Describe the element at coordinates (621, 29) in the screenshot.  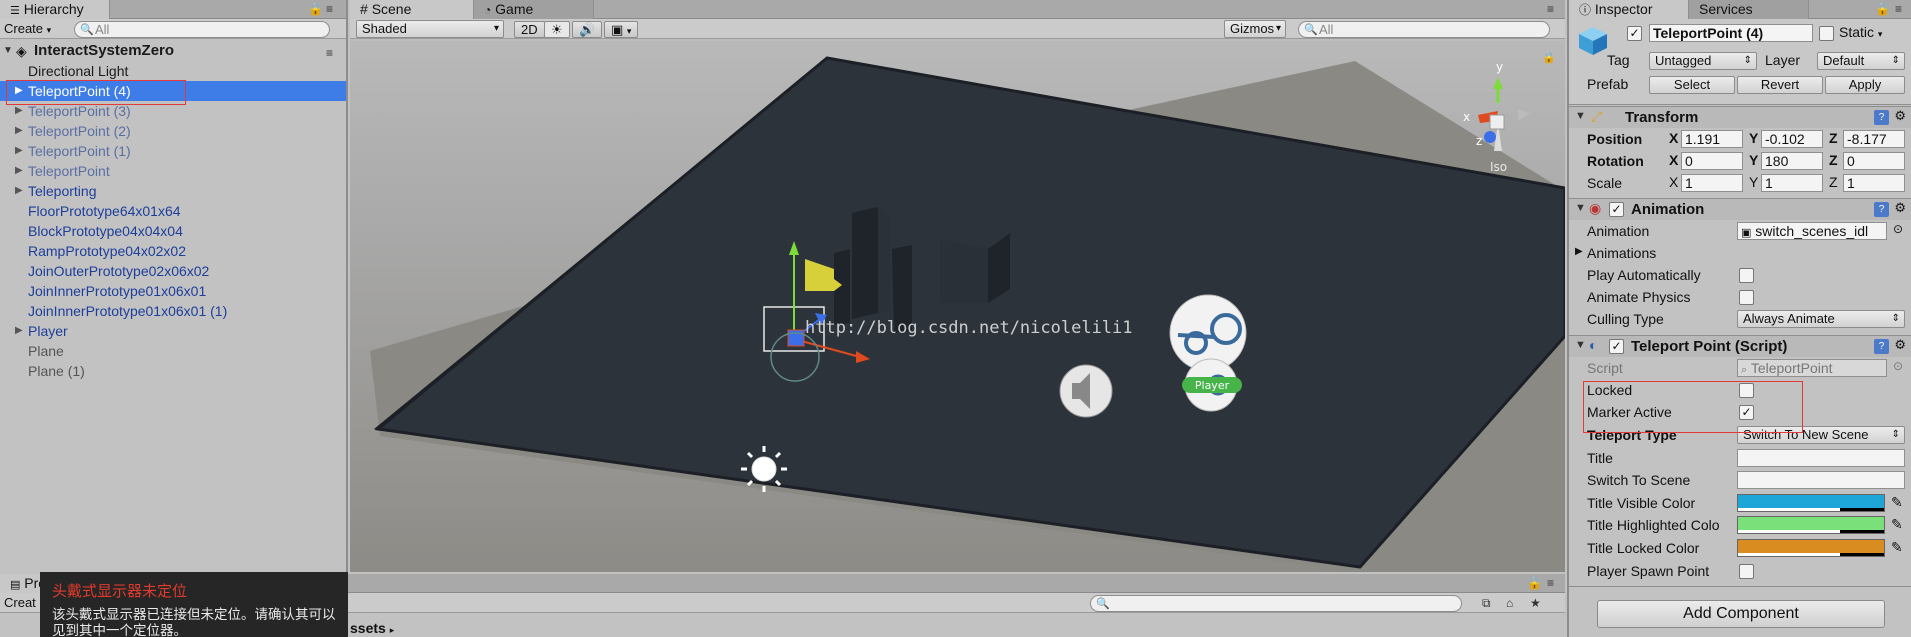
I see `effects-dropdown: ▣ ▾` at that location.